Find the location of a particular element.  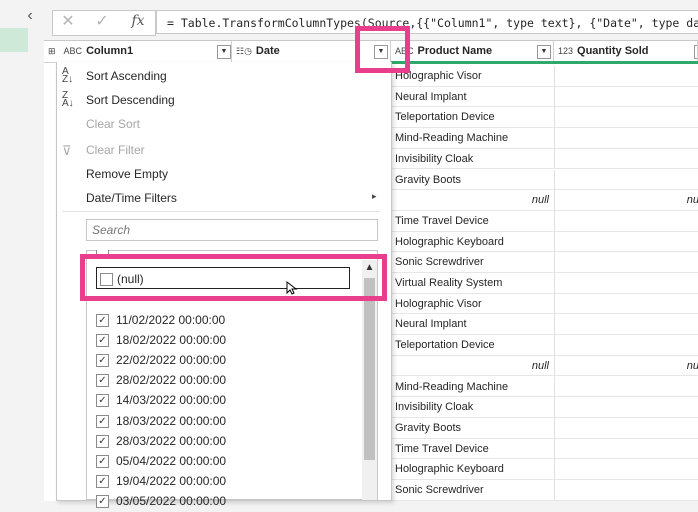

close-icon: ✕ is located at coordinates (68, 22).